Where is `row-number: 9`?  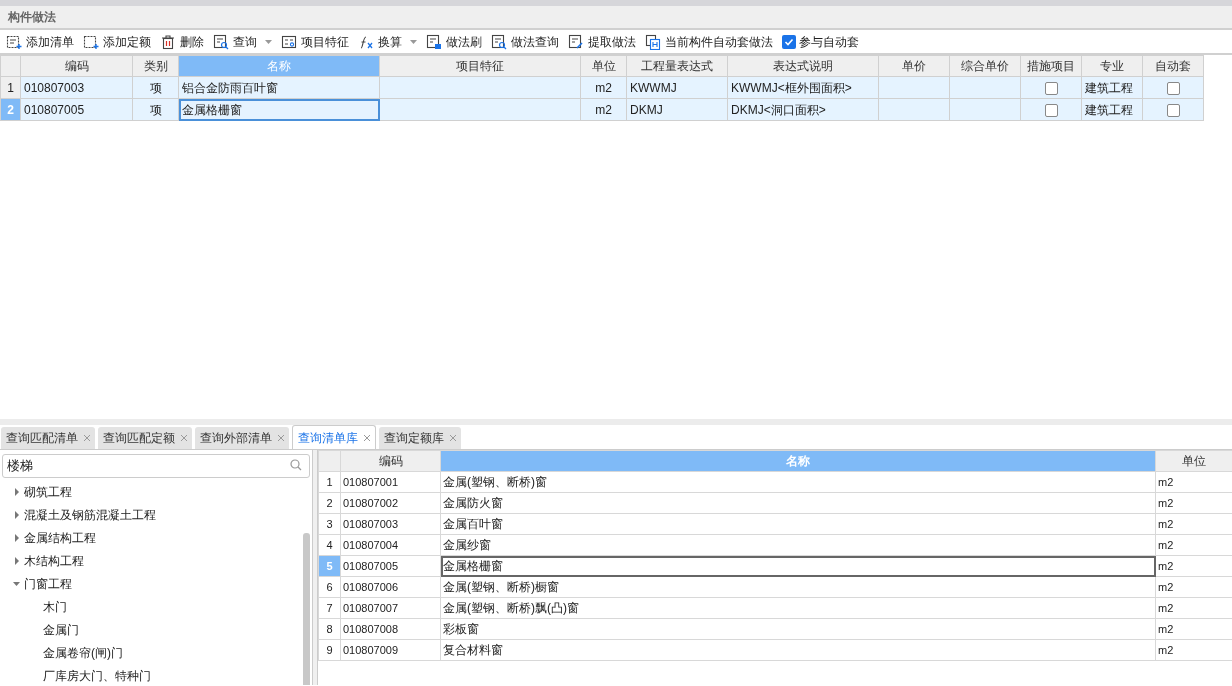
row-number: 9 is located at coordinates (329, 650).